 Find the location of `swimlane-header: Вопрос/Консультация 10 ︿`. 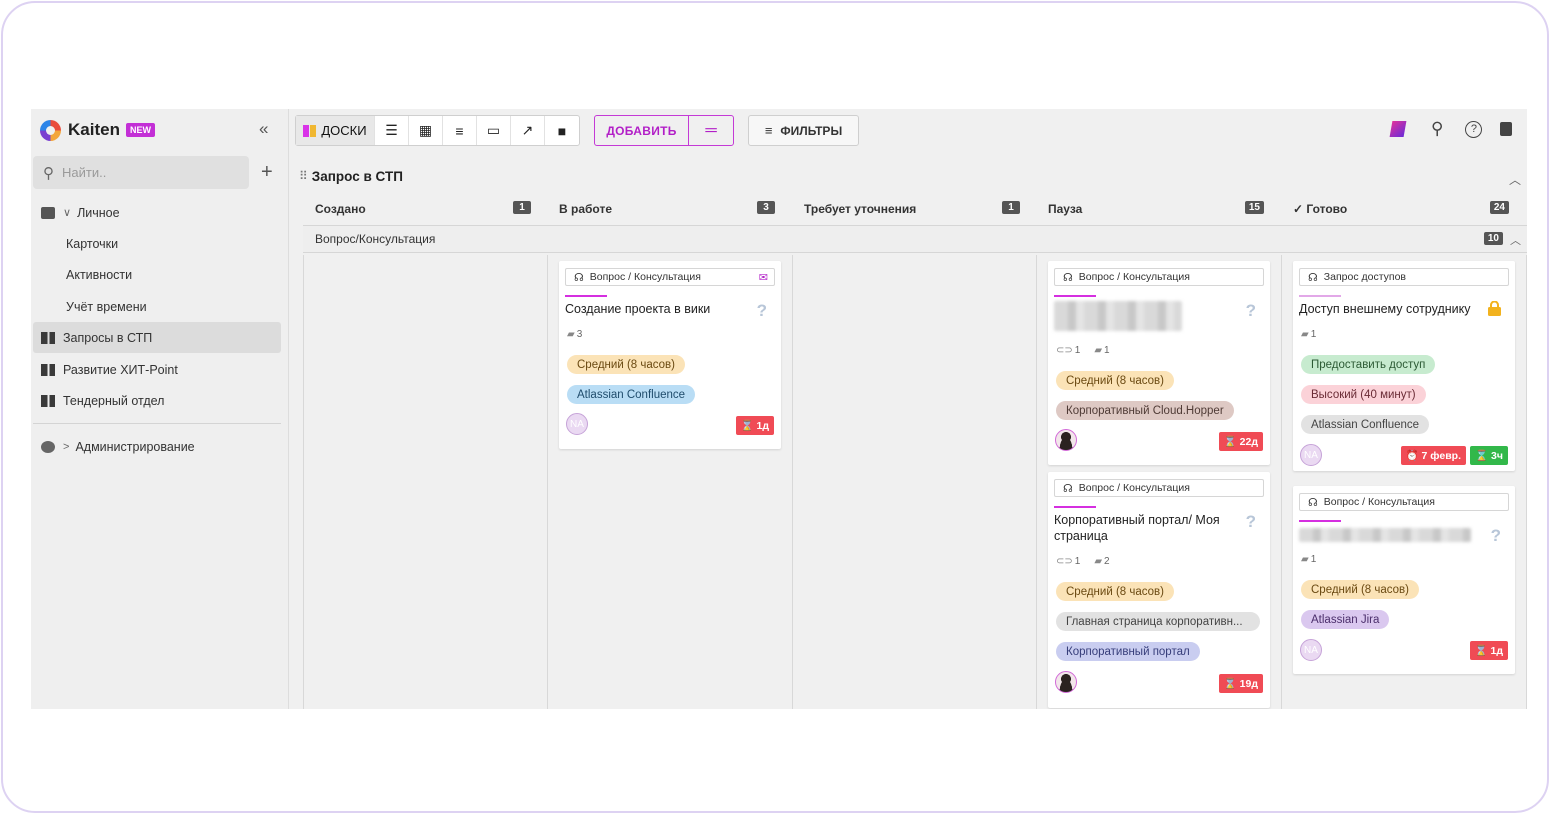

swimlane-header: Вопрос/Консультация 10 ︿ is located at coordinates (915, 239).